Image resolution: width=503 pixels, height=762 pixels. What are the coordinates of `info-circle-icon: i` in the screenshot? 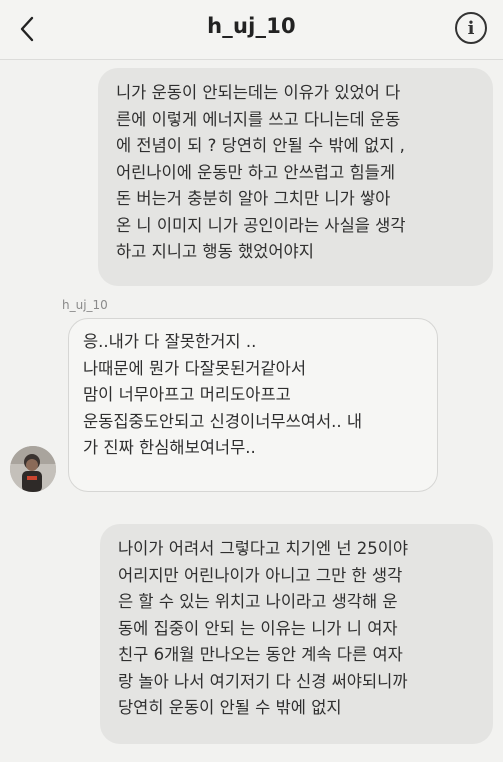 It's located at (471, 28).